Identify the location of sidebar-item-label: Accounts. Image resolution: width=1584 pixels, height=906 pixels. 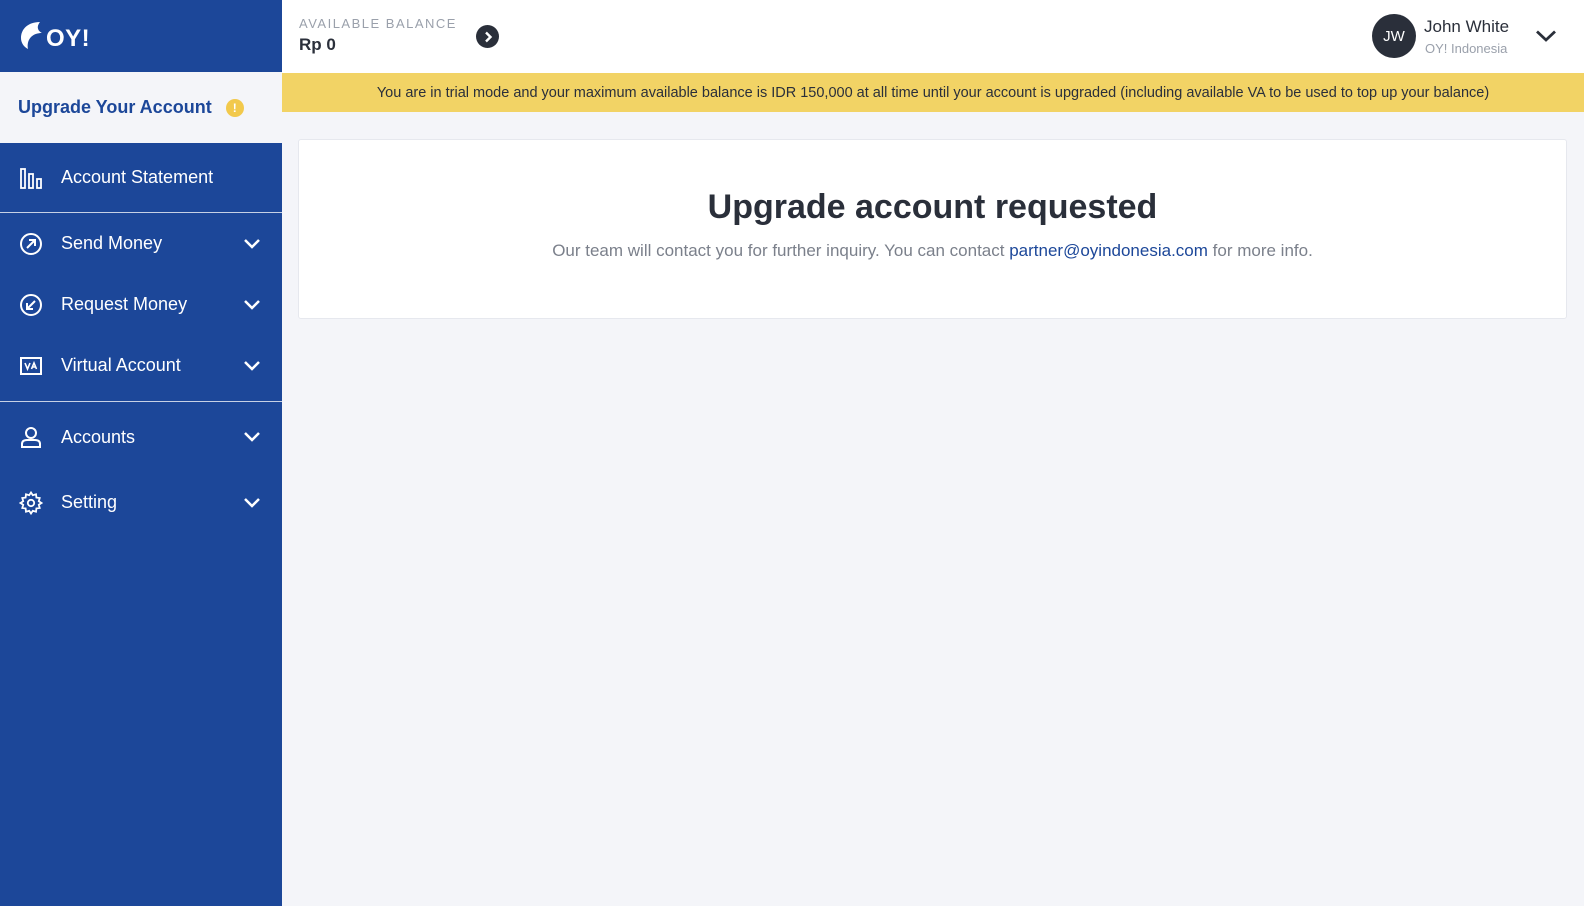
(98, 436).